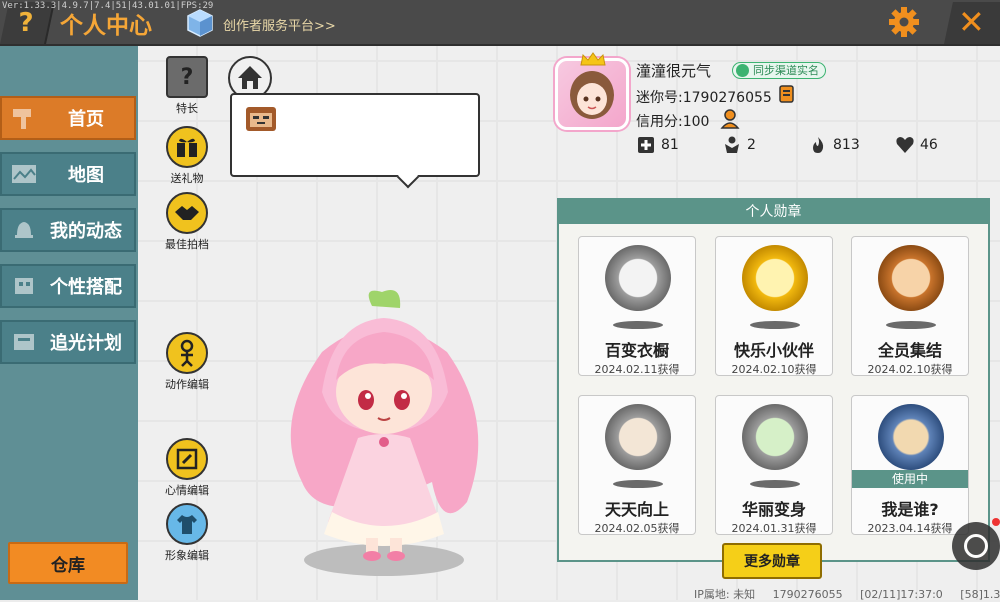  I want to click on ip-location: IP属地: 未知, so click(725, 594).